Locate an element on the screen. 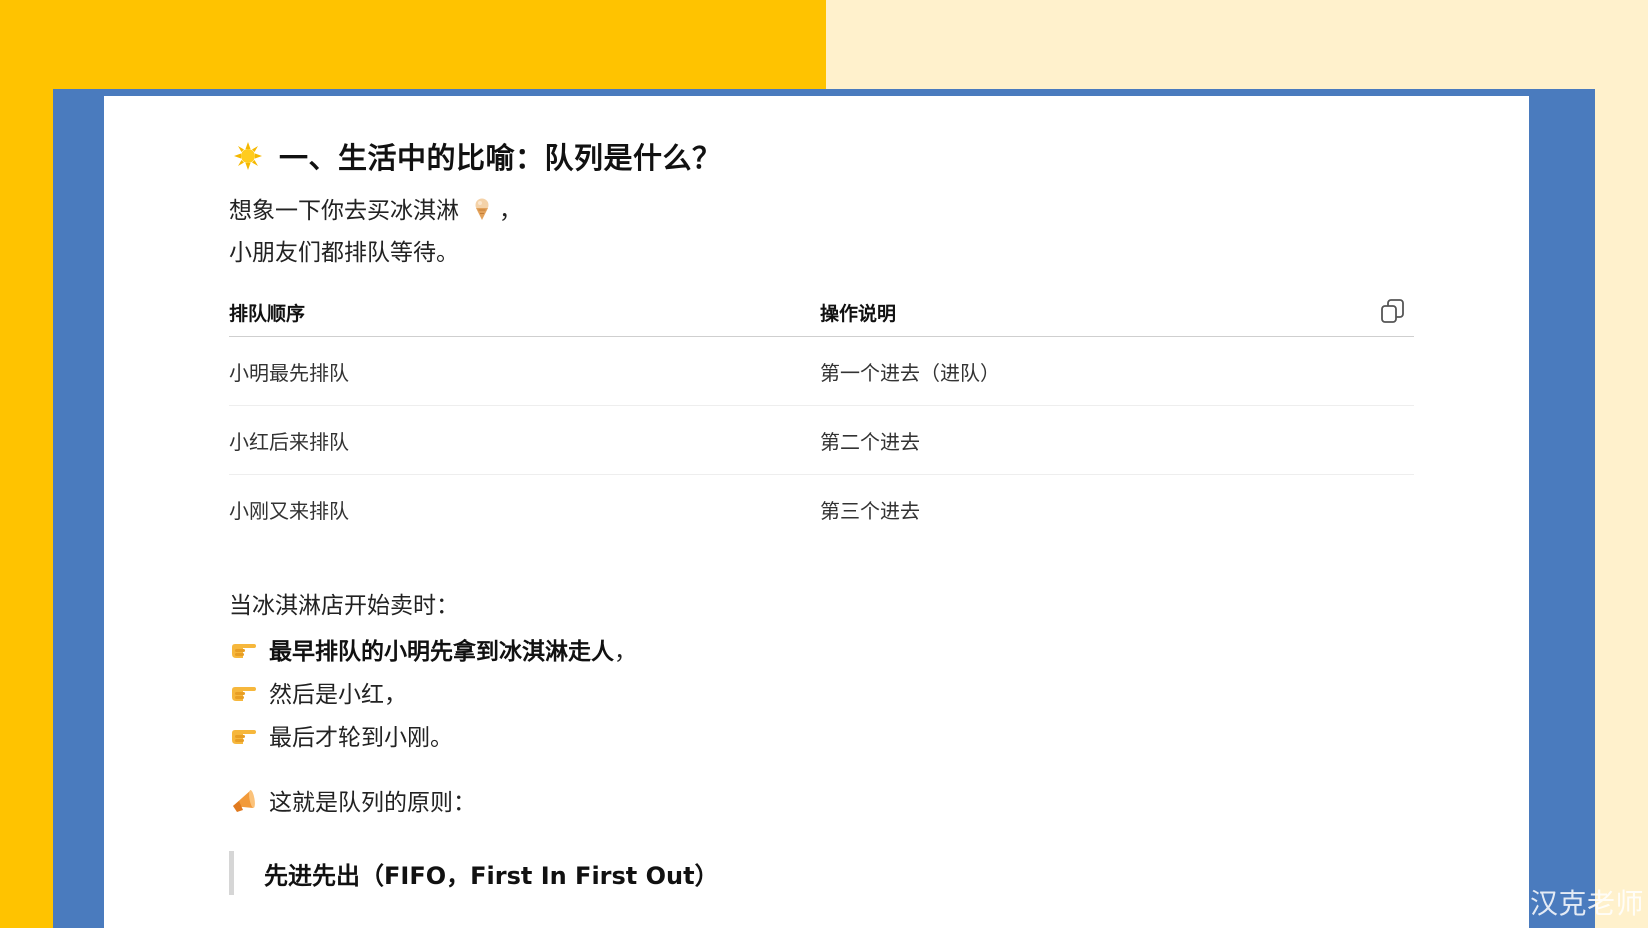  table-cell: 第一个进去（进队） is located at coordinates (1117, 371).